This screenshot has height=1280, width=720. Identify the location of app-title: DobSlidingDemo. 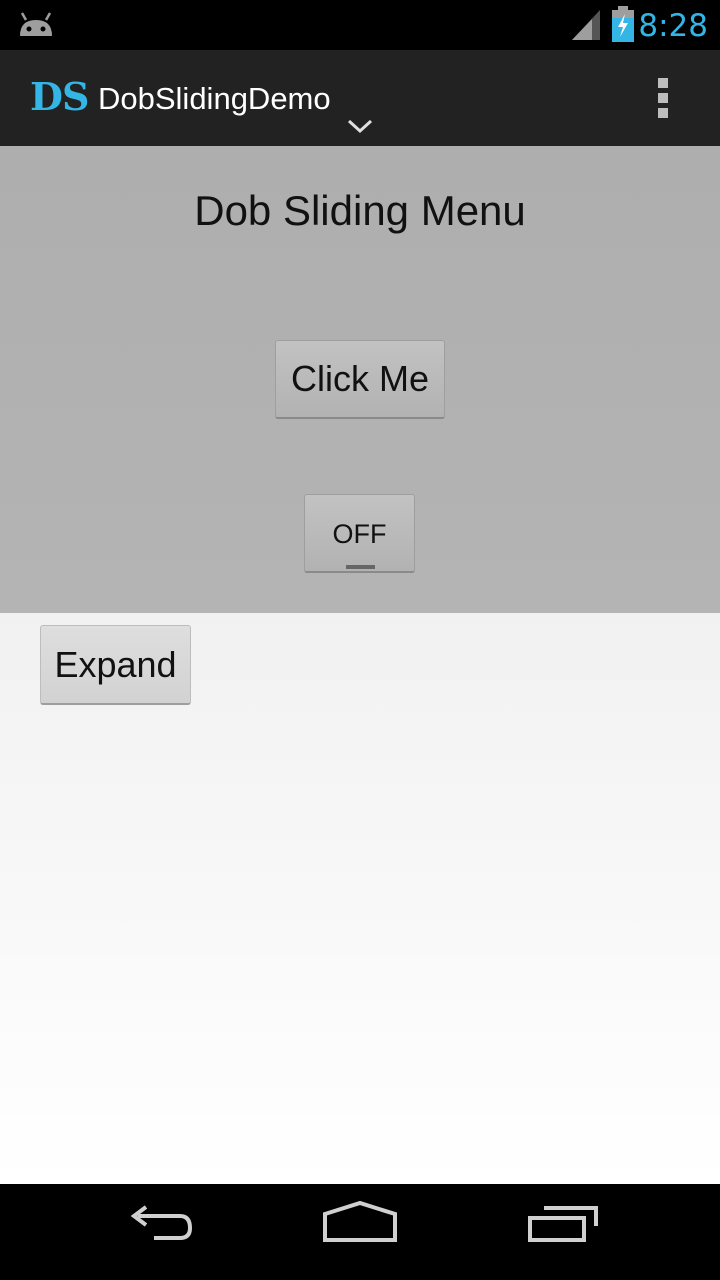
(214, 99).